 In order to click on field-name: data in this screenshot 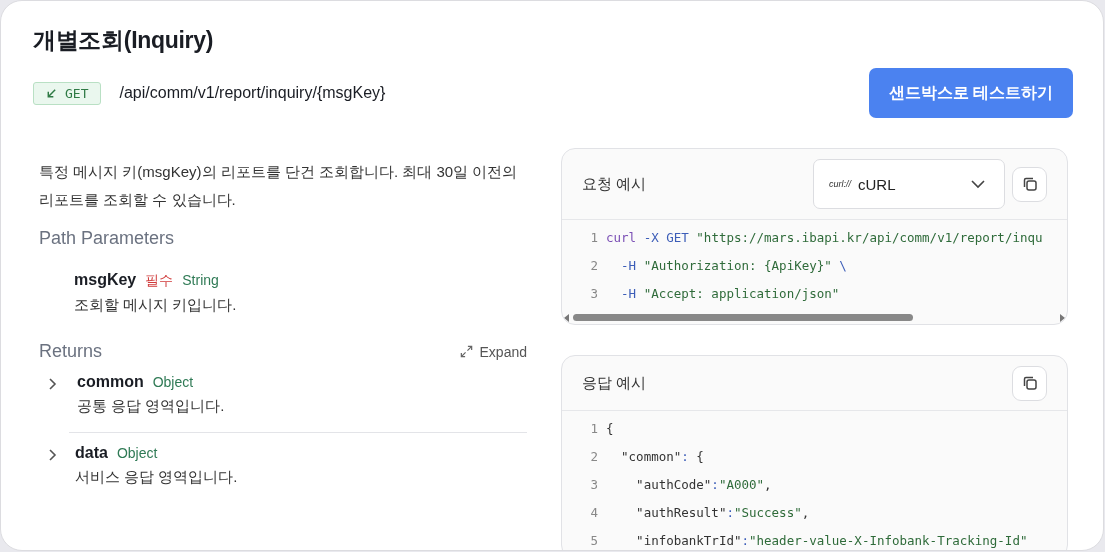, I will do `click(91, 453)`.